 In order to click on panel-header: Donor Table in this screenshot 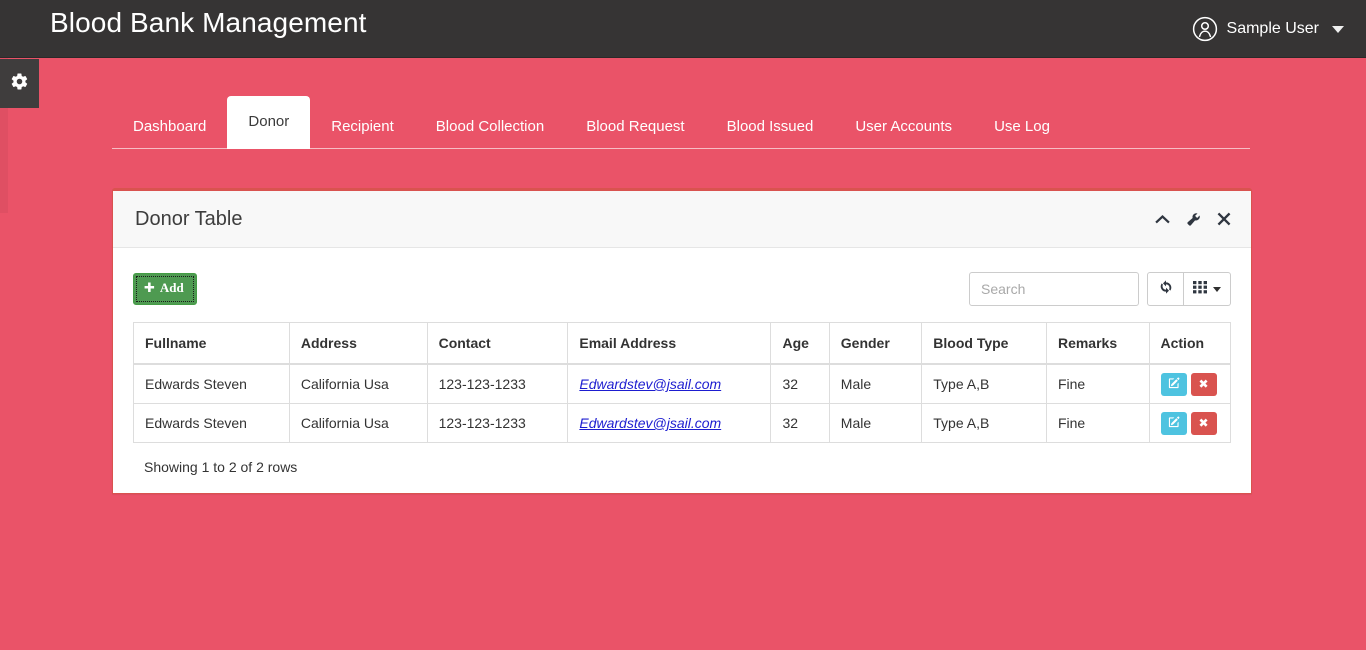, I will do `click(682, 219)`.